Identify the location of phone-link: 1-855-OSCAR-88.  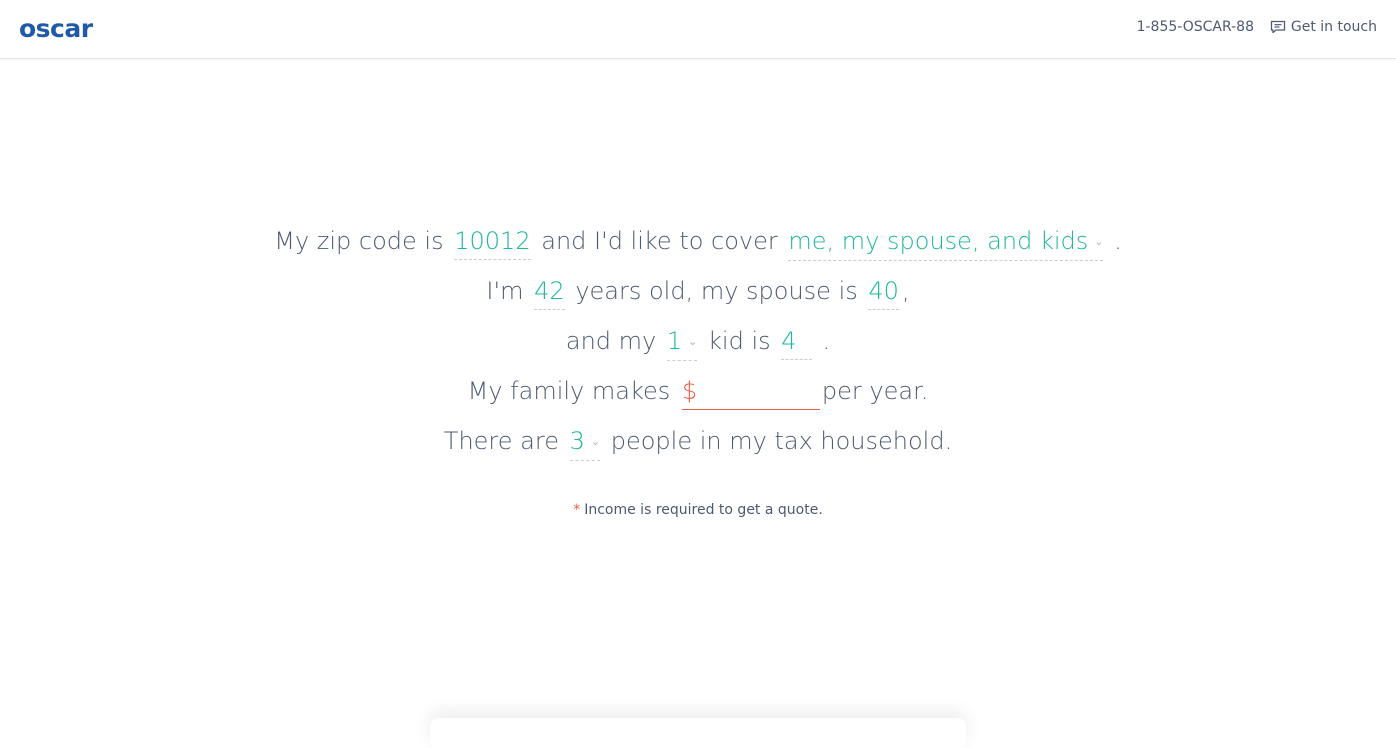
(1195, 27).